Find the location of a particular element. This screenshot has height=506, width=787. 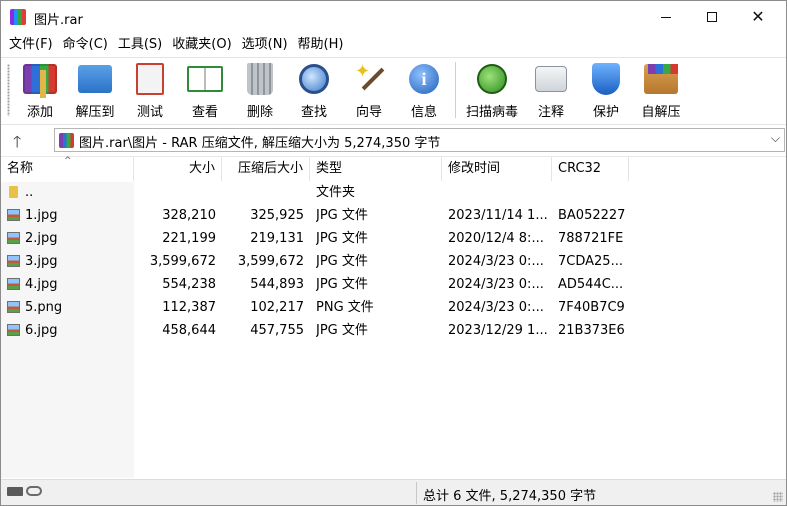

sort-ascending-icon: ^ is located at coordinates (68, 161).